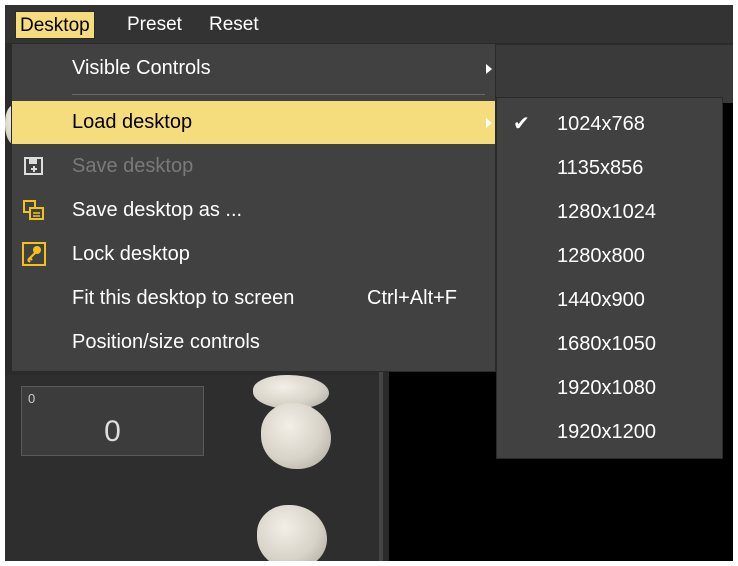  I want to click on menu-item-label: Save desktop, so click(133, 166).